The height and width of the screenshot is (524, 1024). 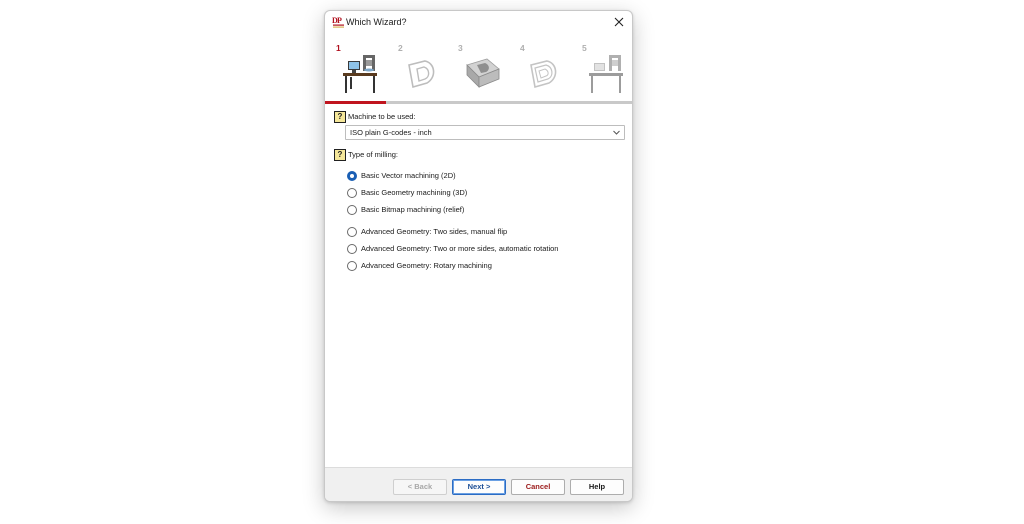 I want to click on app-logo-icon: D P, so click(x=338, y=22).